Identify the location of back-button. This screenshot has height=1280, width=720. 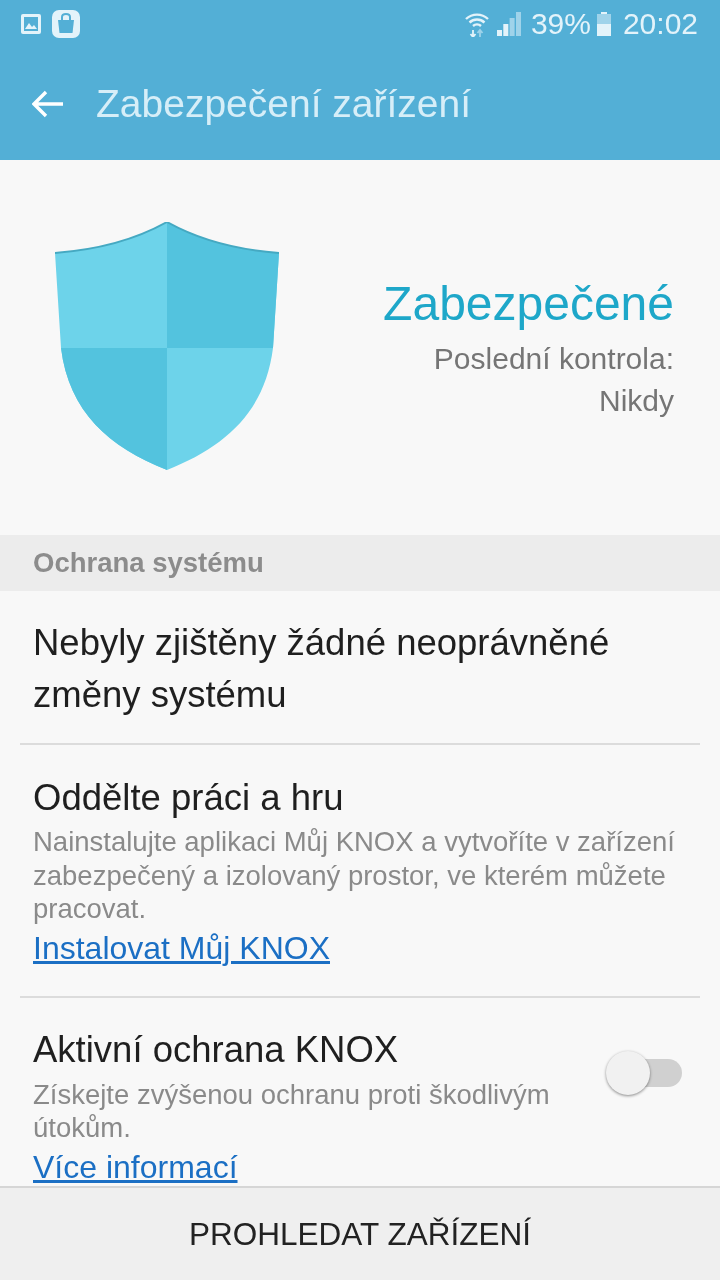
(48, 104).